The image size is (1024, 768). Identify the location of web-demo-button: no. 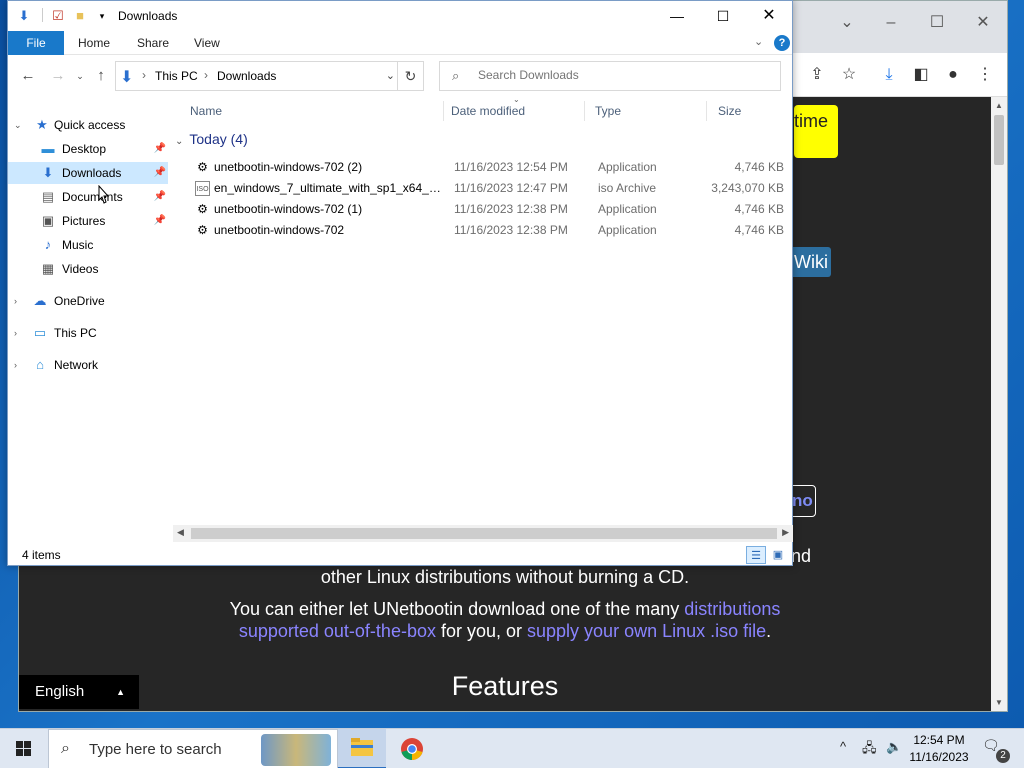
(802, 501).